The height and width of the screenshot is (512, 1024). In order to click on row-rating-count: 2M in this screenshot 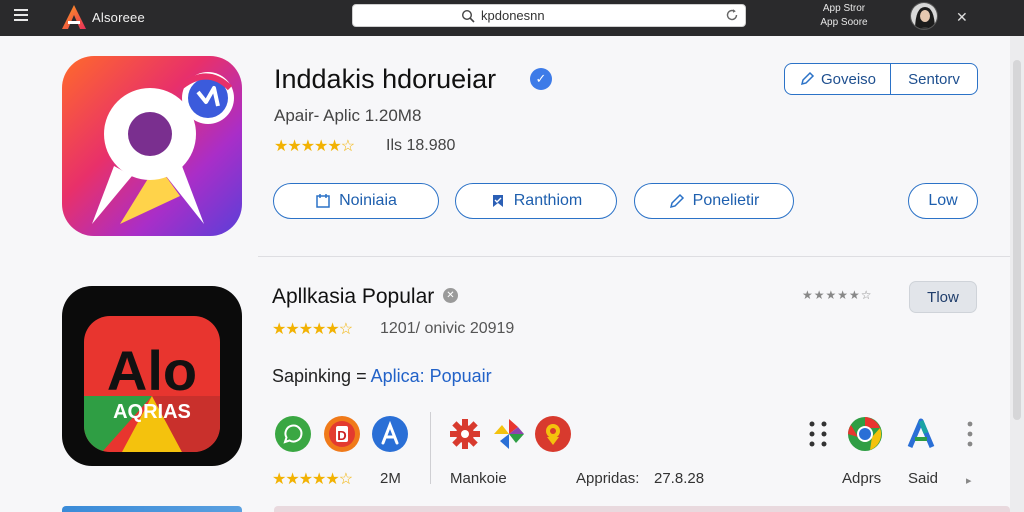, I will do `click(390, 478)`.